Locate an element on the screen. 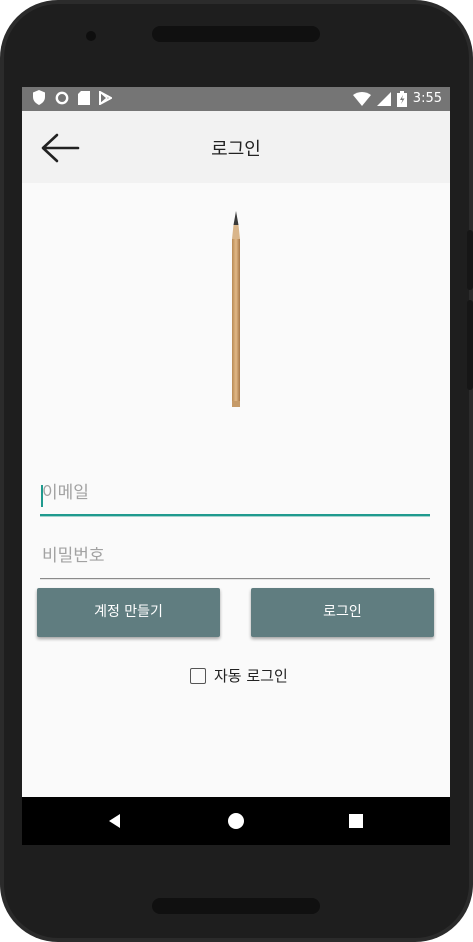  front-camera is located at coordinates (91, 36).